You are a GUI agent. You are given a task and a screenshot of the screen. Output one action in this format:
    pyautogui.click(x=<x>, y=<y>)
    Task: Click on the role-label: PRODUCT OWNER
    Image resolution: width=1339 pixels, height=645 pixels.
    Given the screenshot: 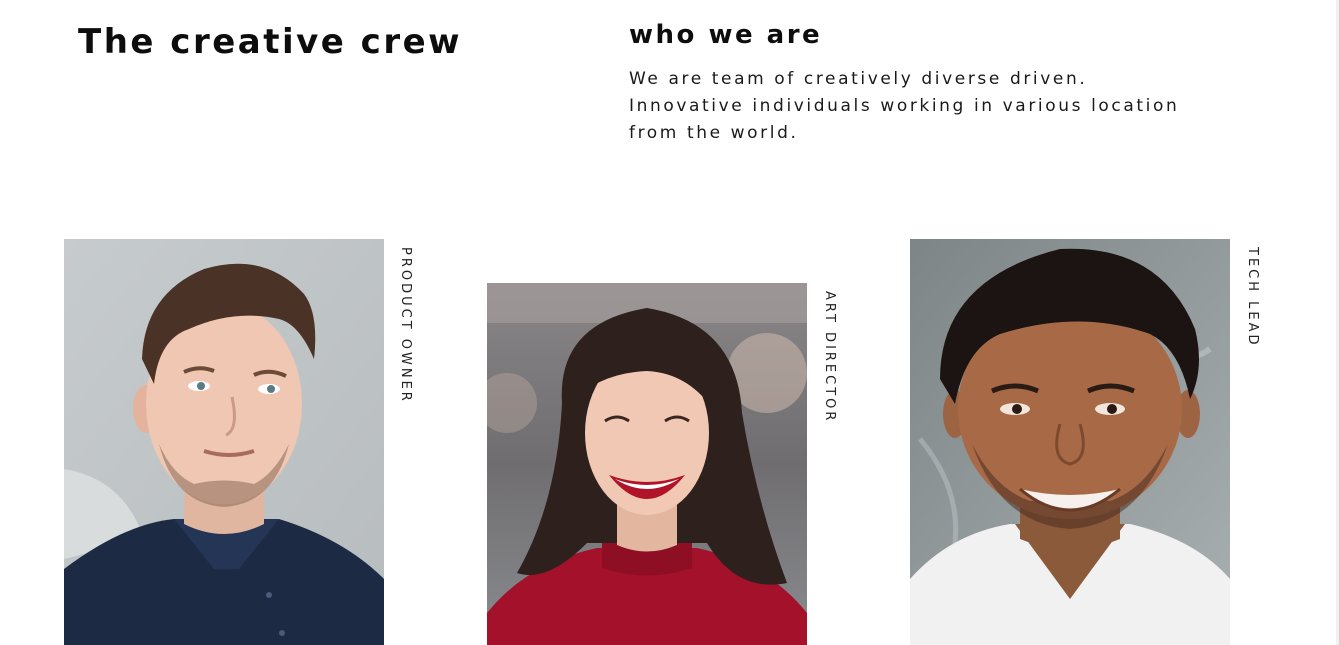 What is the action you would take?
    pyautogui.click(x=405, y=325)
    